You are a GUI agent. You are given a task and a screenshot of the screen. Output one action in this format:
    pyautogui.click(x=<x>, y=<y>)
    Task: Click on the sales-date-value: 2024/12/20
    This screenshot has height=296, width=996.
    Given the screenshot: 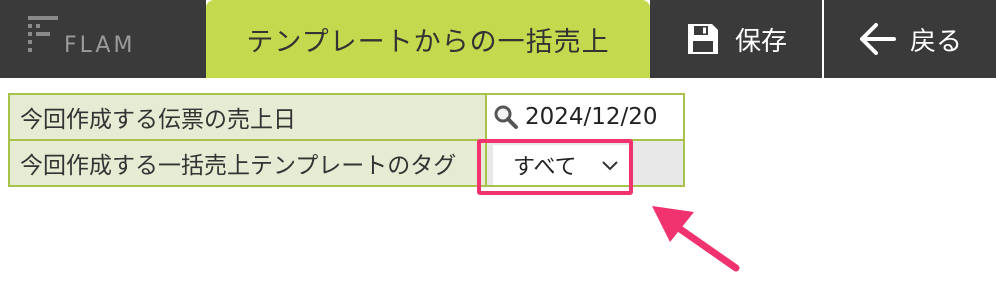 What is the action you would take?
    pyautogui.click(x=591, y=117)
    